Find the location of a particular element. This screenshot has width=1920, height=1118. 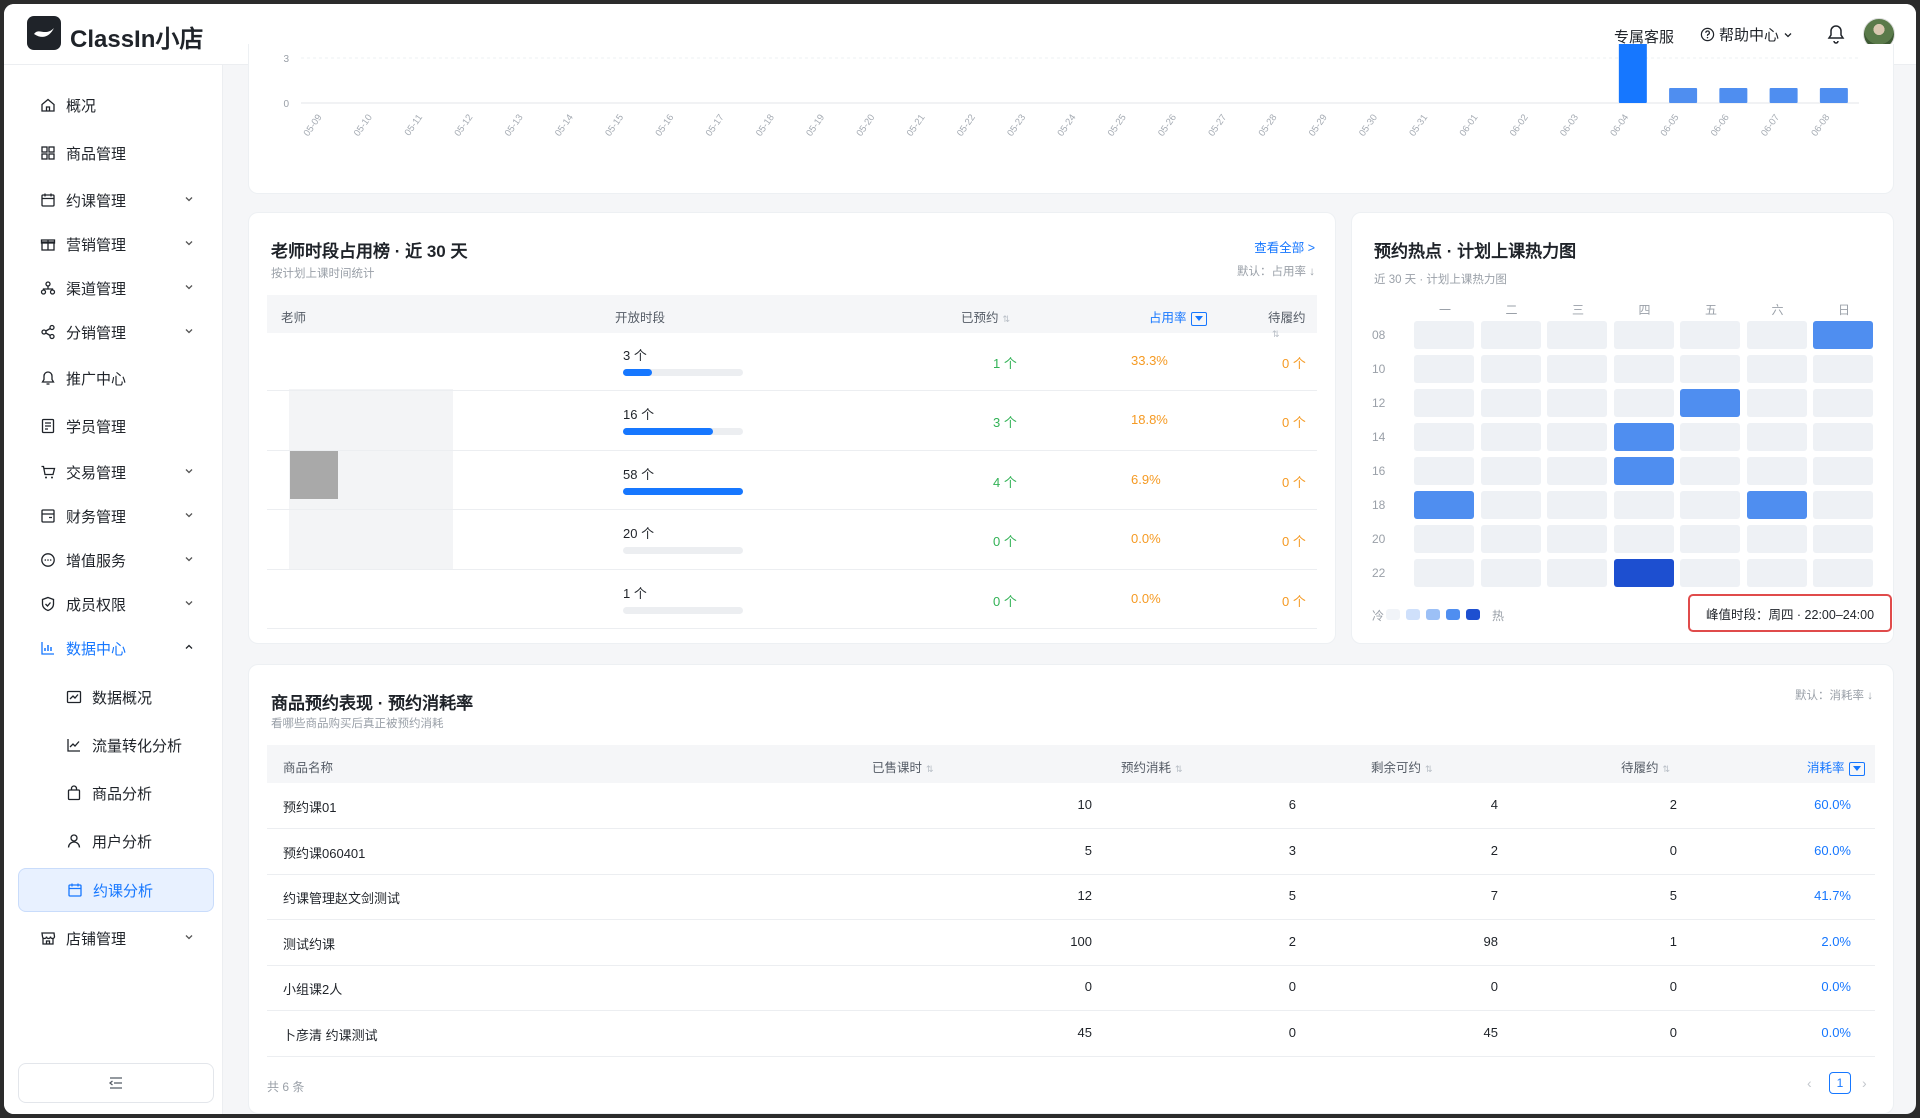

legend-swatch is located at coordinates (1433, 614).